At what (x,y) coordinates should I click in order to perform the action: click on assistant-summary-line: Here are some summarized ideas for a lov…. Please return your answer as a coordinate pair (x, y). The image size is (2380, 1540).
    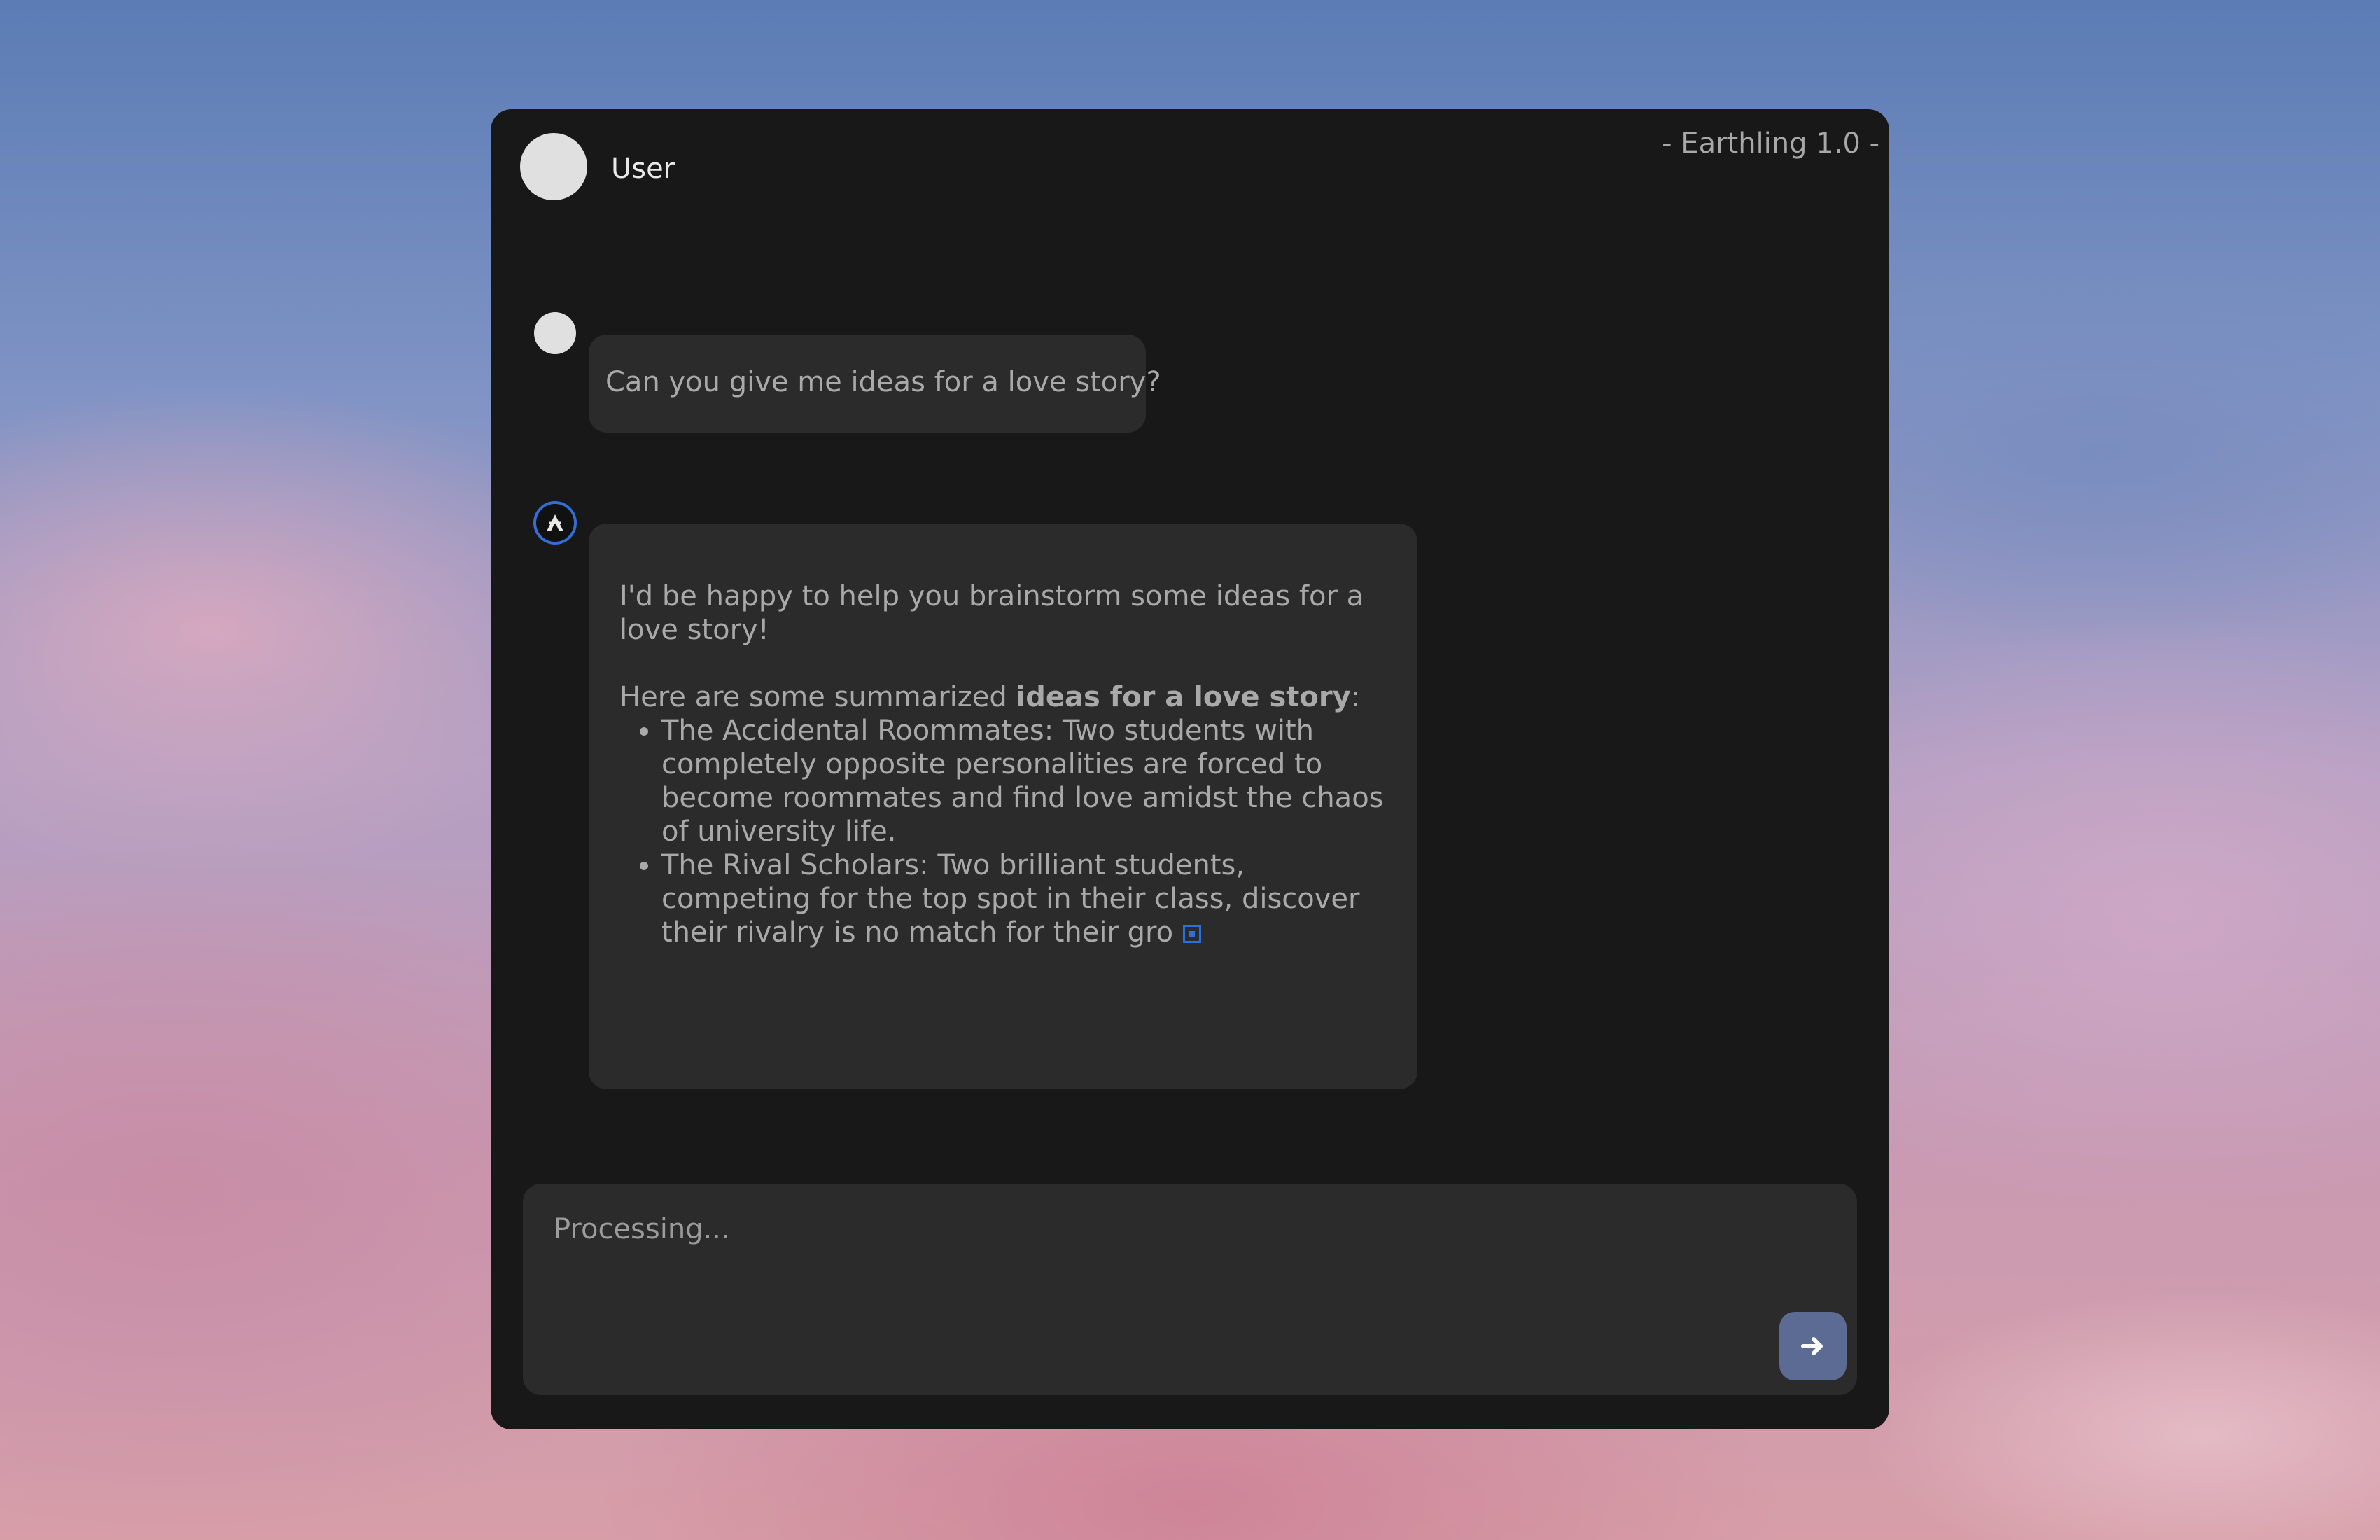
    Looking at the image, I should click on (990, 697).